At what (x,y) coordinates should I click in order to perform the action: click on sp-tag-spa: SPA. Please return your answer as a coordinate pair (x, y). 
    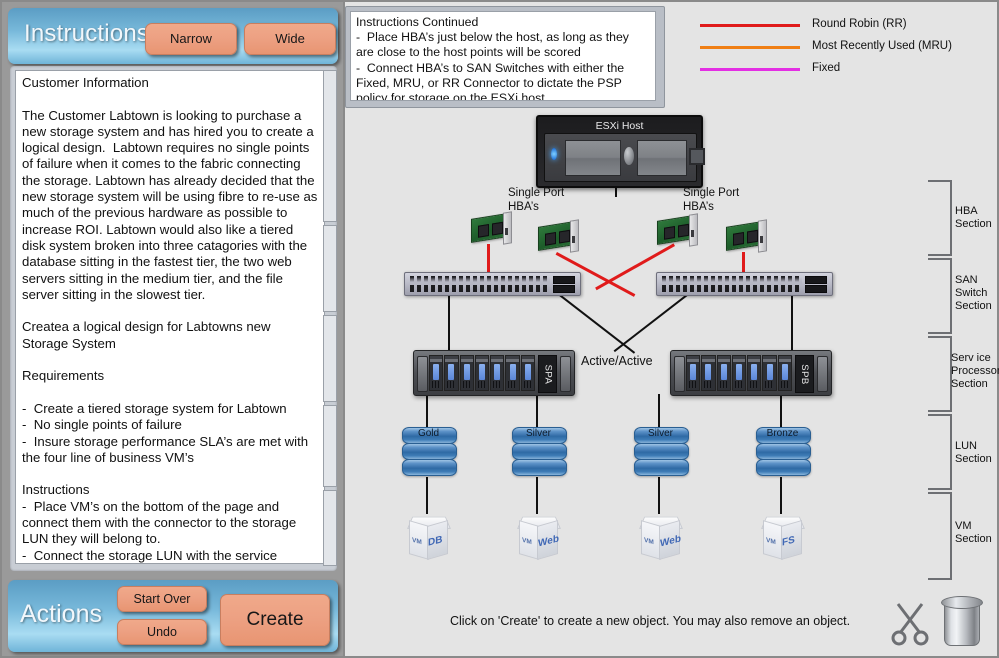
    Looking at the image, I should click on (547, 374).